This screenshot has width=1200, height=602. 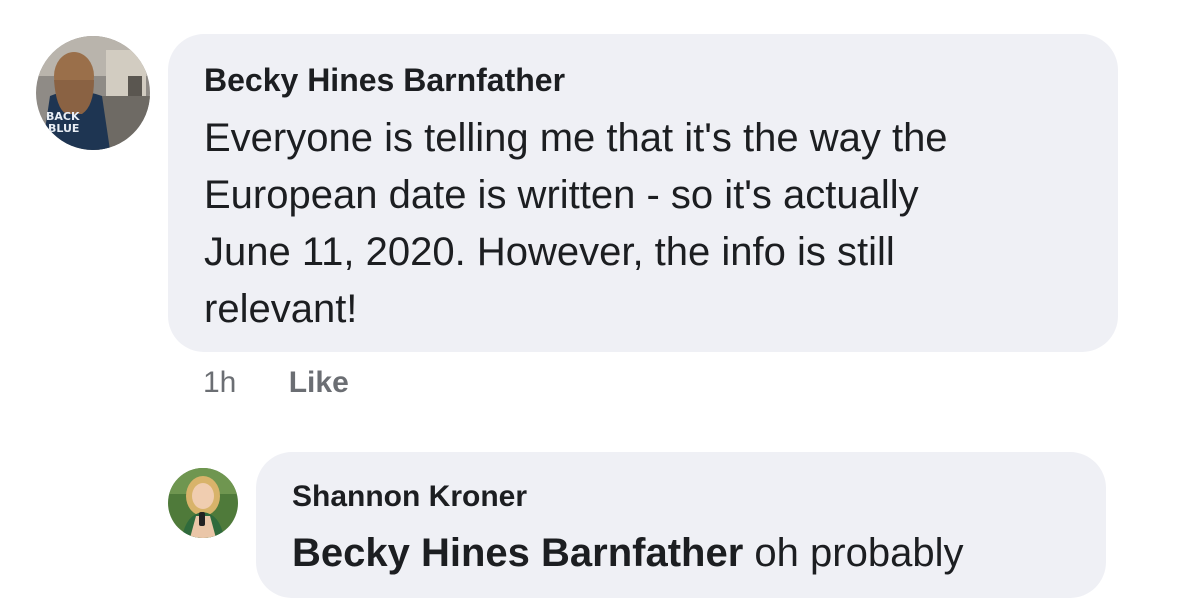 What do you see at coordinates (281, 309) in the screenshot?
I see `comment-text-line: relevant!` at bounding box center [281, 309].